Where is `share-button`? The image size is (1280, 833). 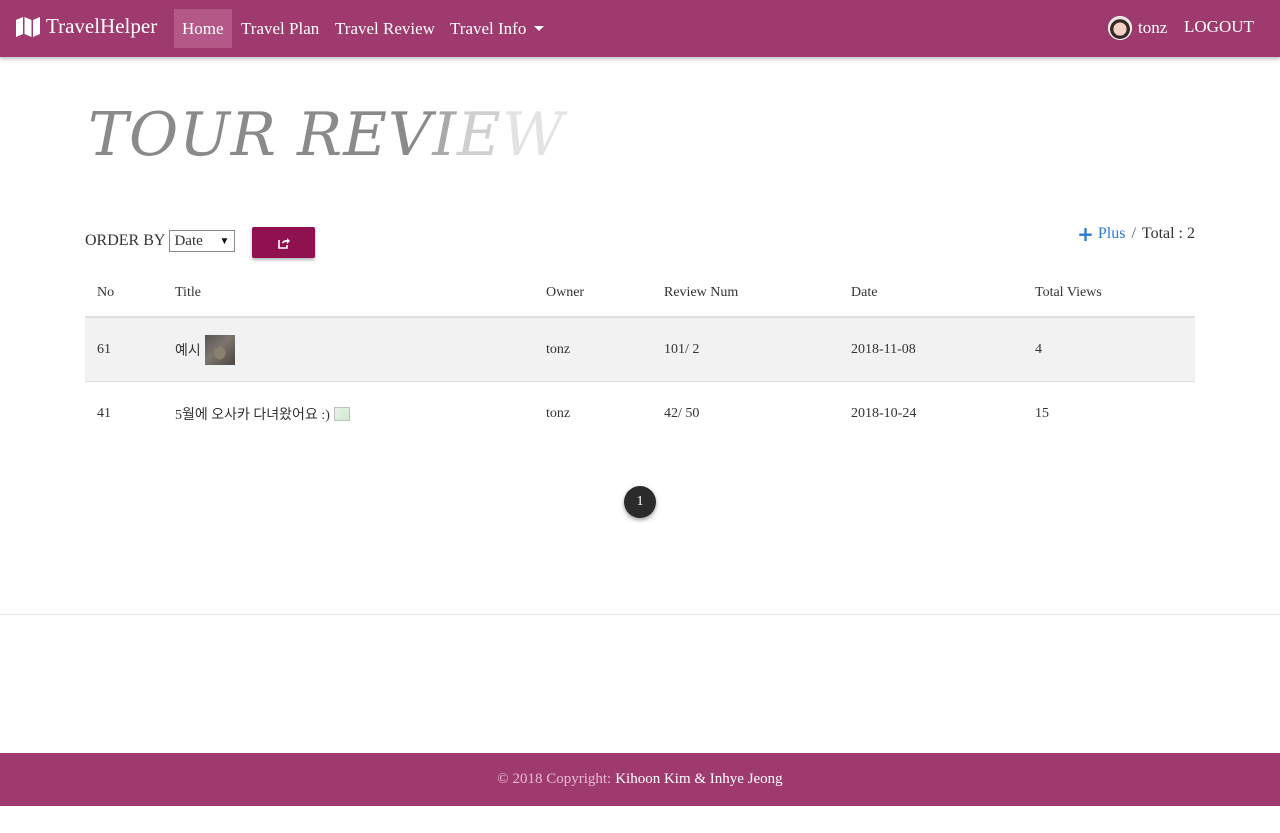 share-button is located at coordinates (283, 242).